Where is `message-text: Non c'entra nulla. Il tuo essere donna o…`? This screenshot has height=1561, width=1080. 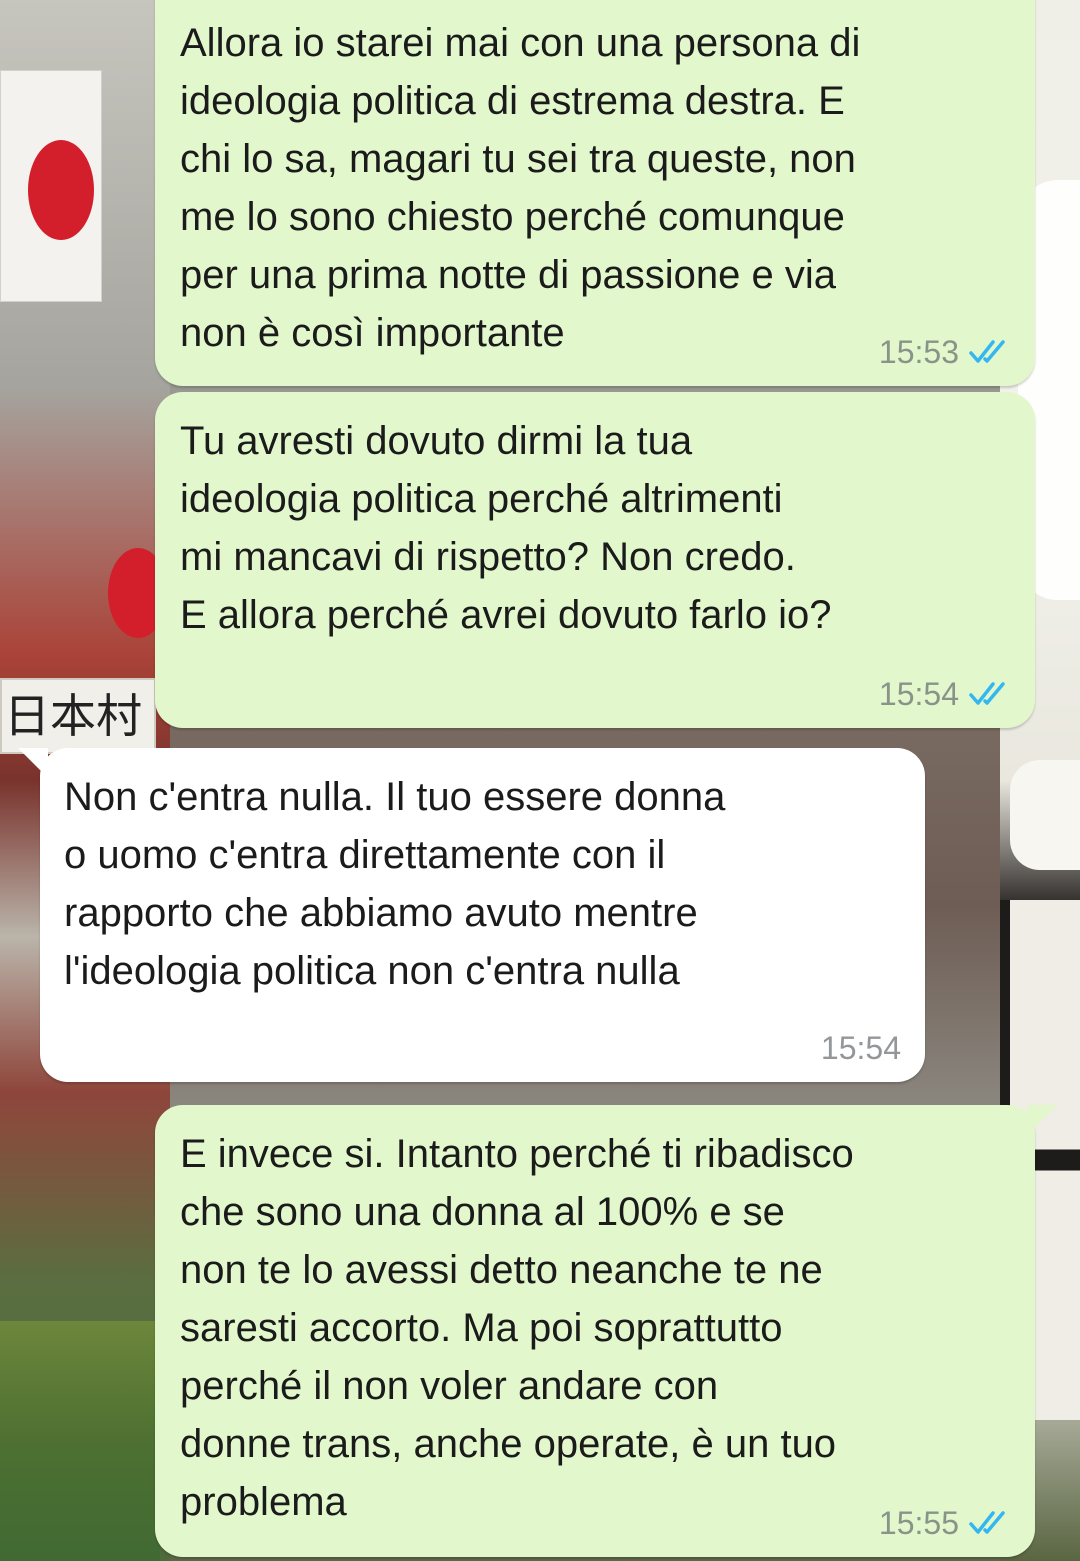
message-text: Non c'entra nulla. Il tuo essere donna o… is located at coordinates (395, 884).